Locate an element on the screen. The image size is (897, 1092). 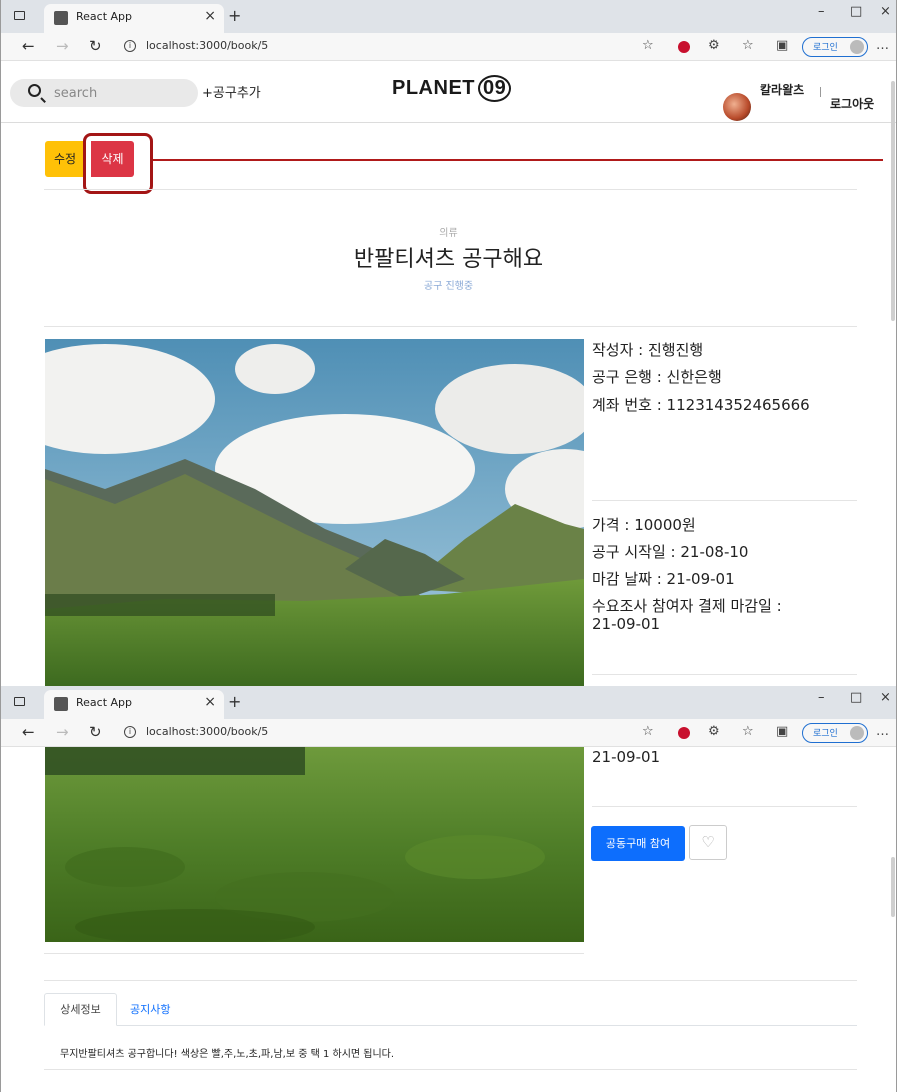
join-group-buy-button: 공동구매 참여 is located at coordinates (638, 843).